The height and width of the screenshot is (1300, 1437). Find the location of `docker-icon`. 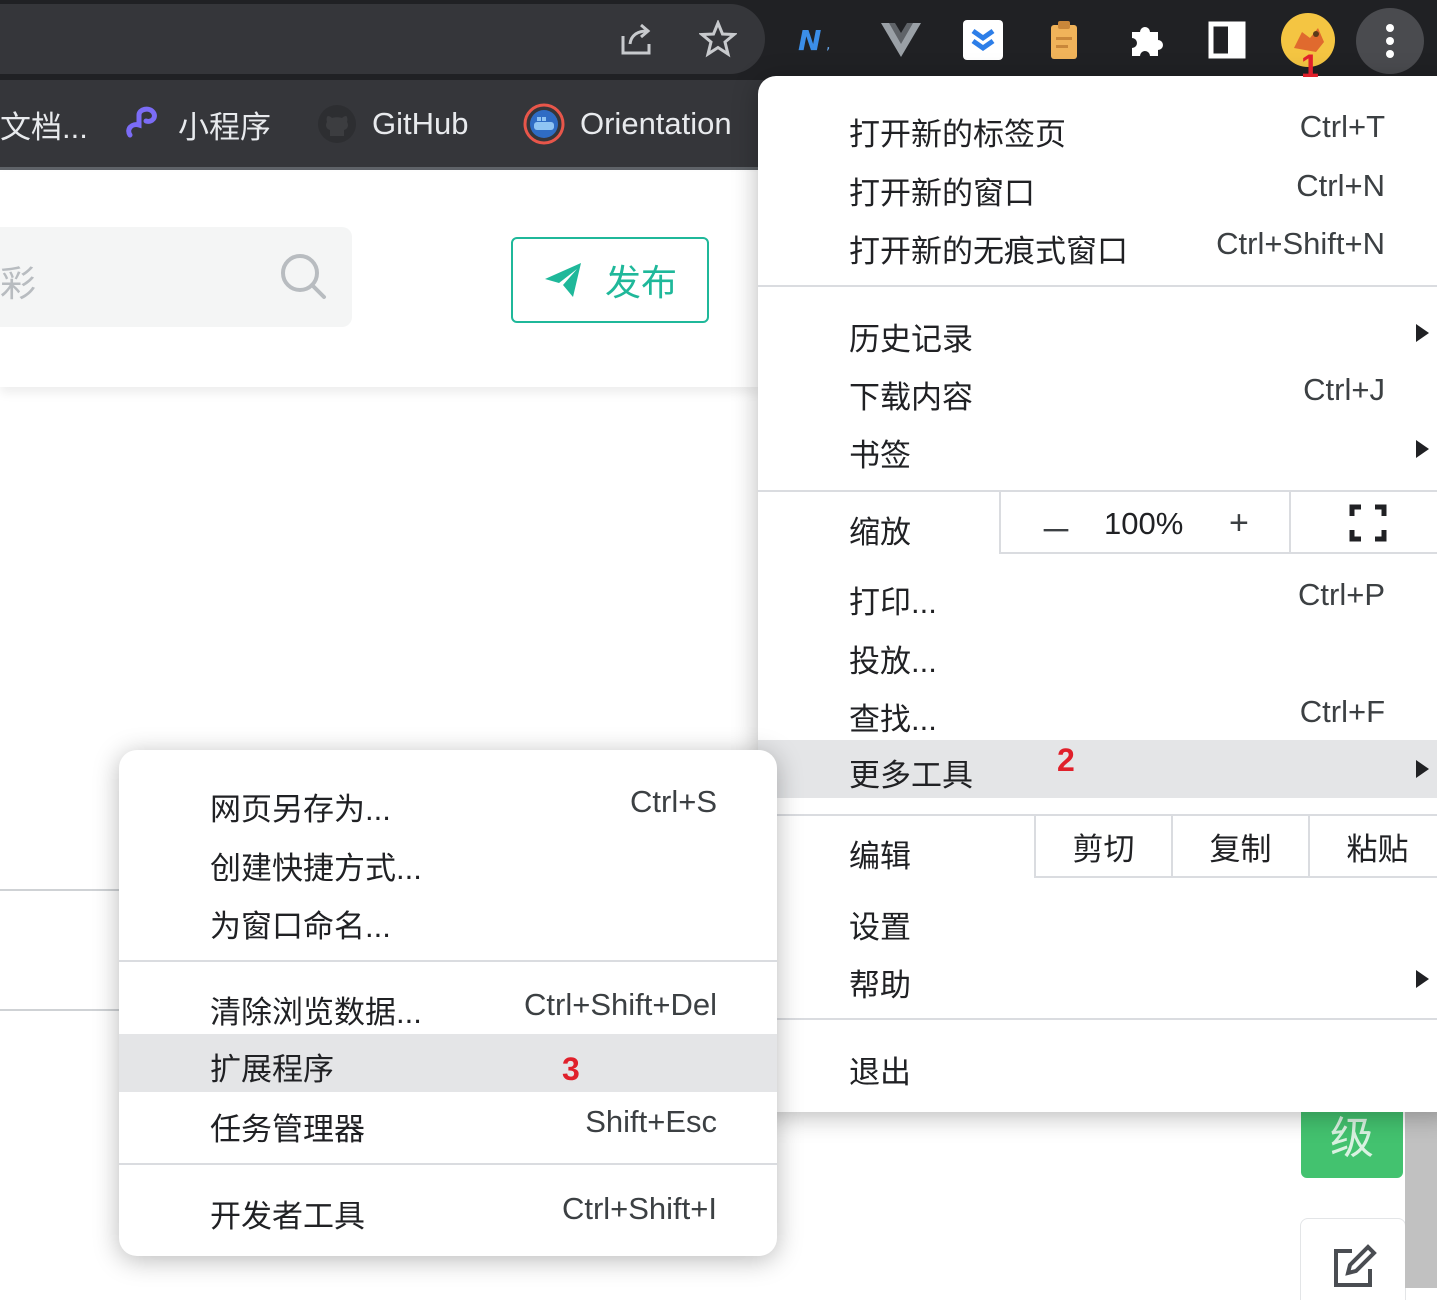

docker-icon is located at coordinates (544, 124).